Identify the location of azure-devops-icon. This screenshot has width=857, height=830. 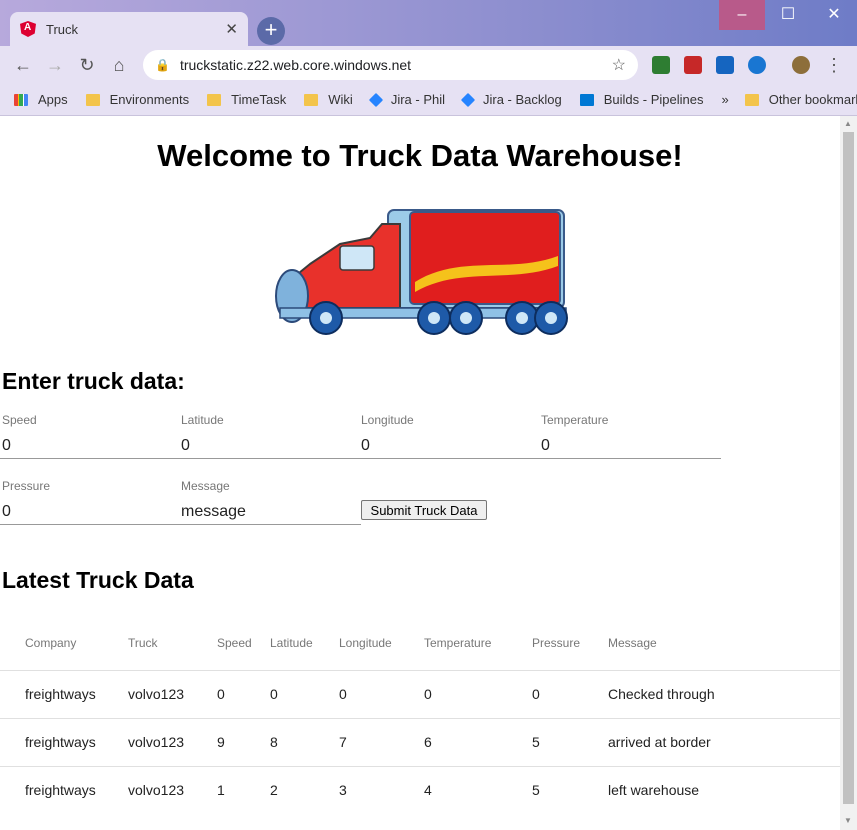
(586, 99).